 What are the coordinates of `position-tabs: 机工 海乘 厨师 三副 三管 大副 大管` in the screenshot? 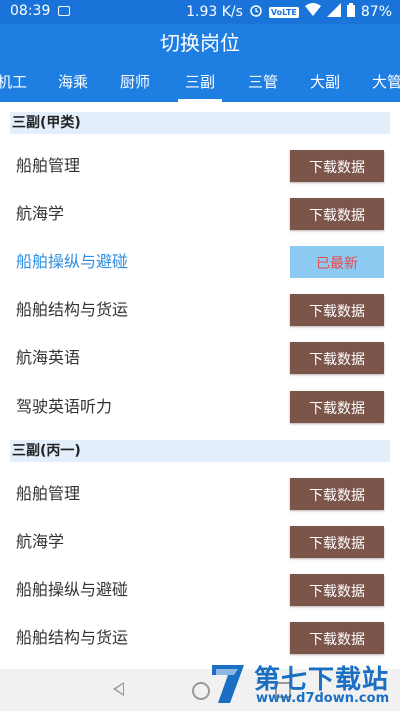 It's located at (200, 82).